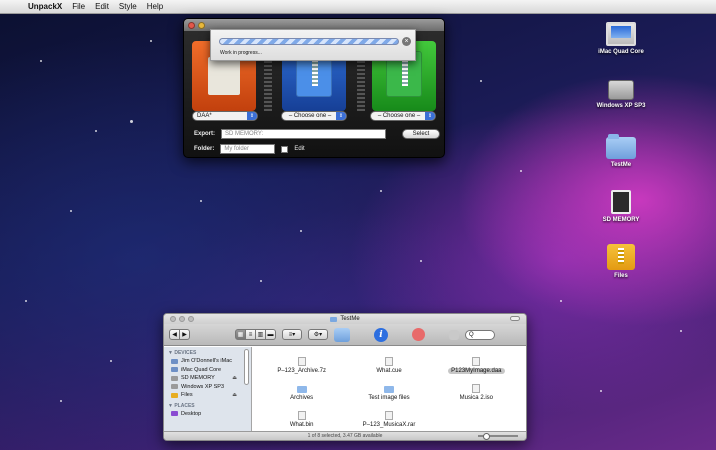  I want to click on file-item: P–123_Archive.7z, so click(301, 362).